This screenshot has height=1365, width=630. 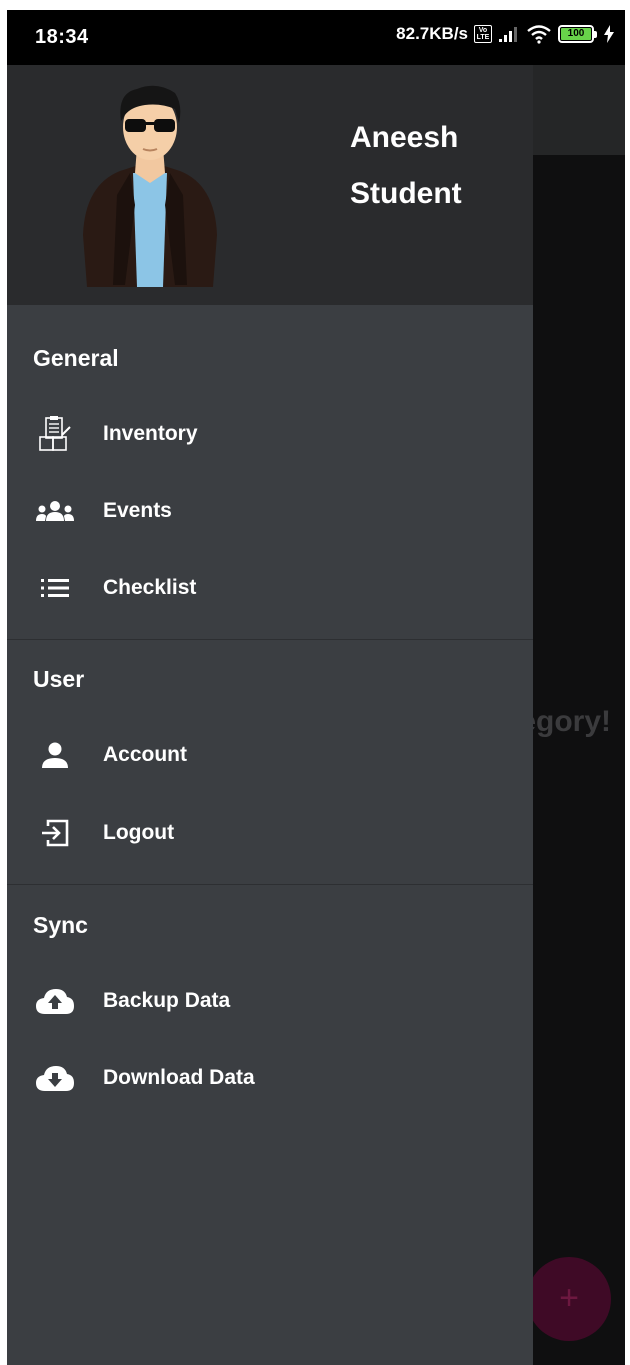 What do you see at coordinates (404, 137) in the screenshot?
I see `profile-name: Aneesh` at bounding box center [404, 137].